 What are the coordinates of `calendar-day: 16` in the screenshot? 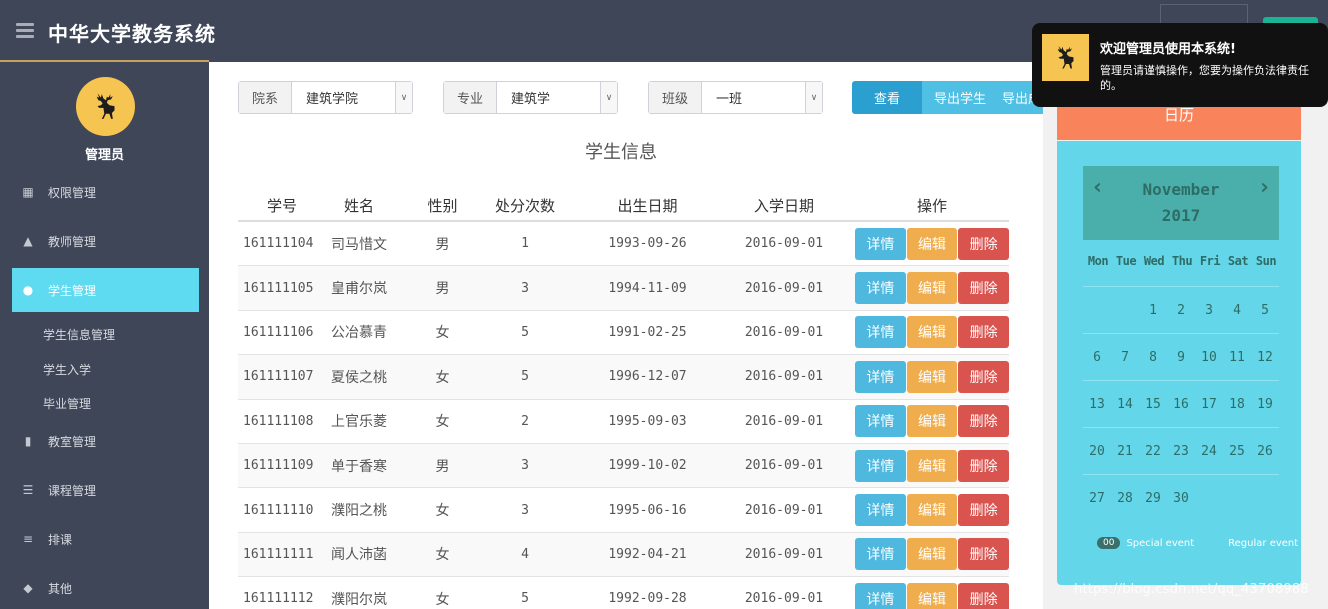 It's located at (1181, 404).